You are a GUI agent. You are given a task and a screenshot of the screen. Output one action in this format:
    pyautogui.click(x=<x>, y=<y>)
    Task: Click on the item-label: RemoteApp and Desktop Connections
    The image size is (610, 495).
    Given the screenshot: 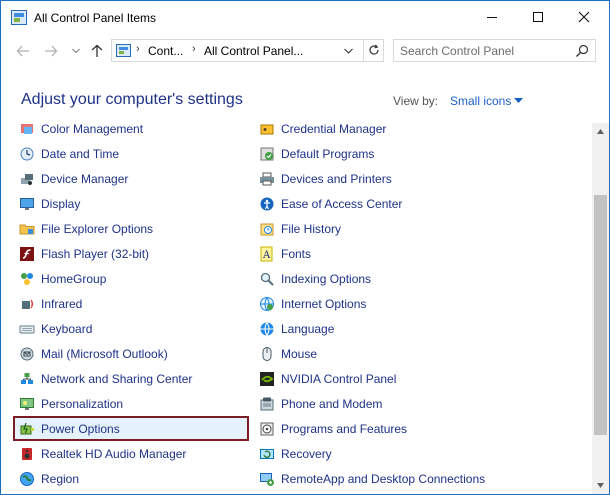 What is the action you would take?
    pyautogui.click(x=383, y=478)
    